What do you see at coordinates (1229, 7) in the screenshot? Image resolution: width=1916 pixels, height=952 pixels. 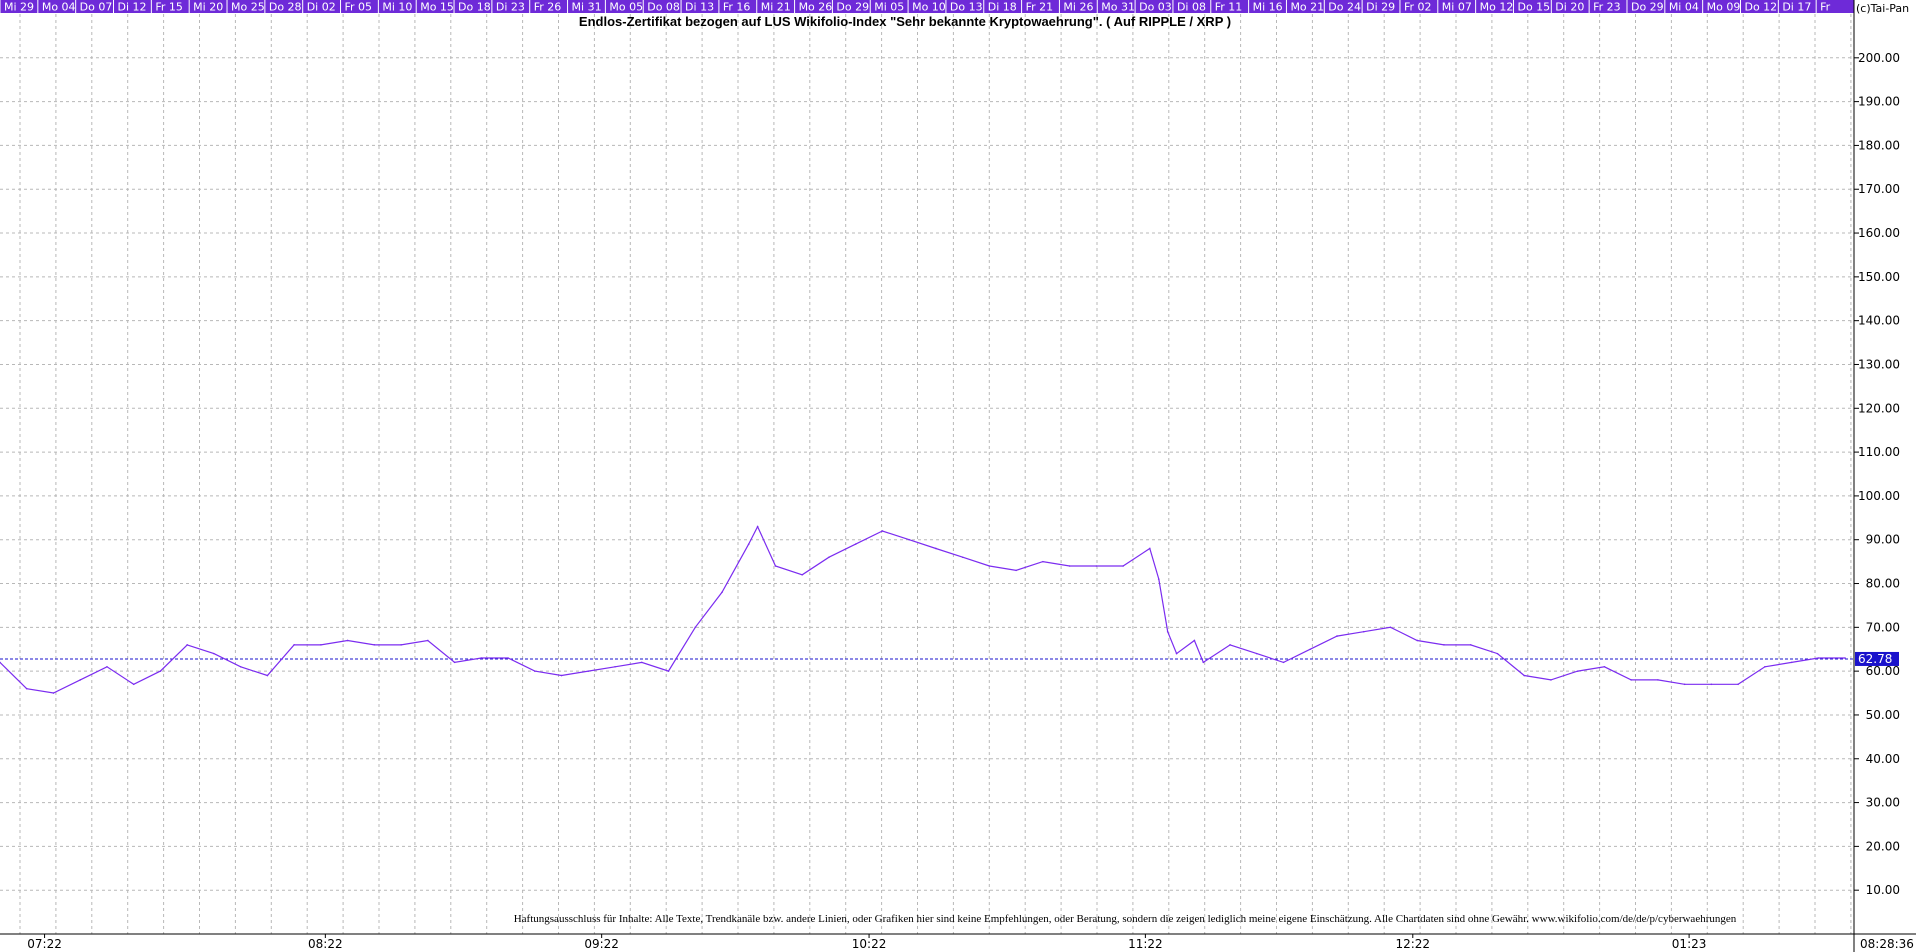 I see `day-label: Fr 11` at bounding box center [1229, 7].